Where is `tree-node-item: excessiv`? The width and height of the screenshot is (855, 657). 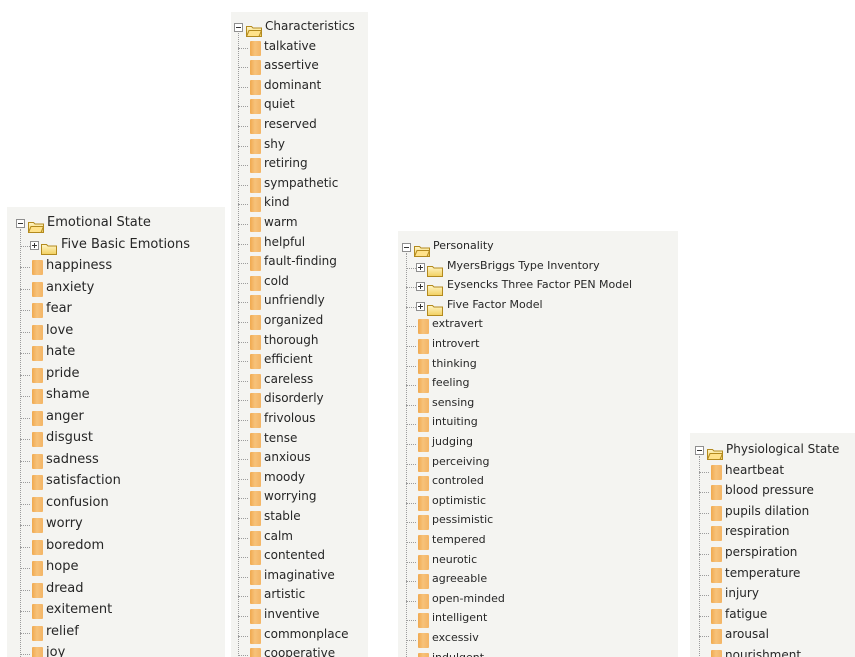
tree-node-item: excessiv is located at coordinates (538, 640).